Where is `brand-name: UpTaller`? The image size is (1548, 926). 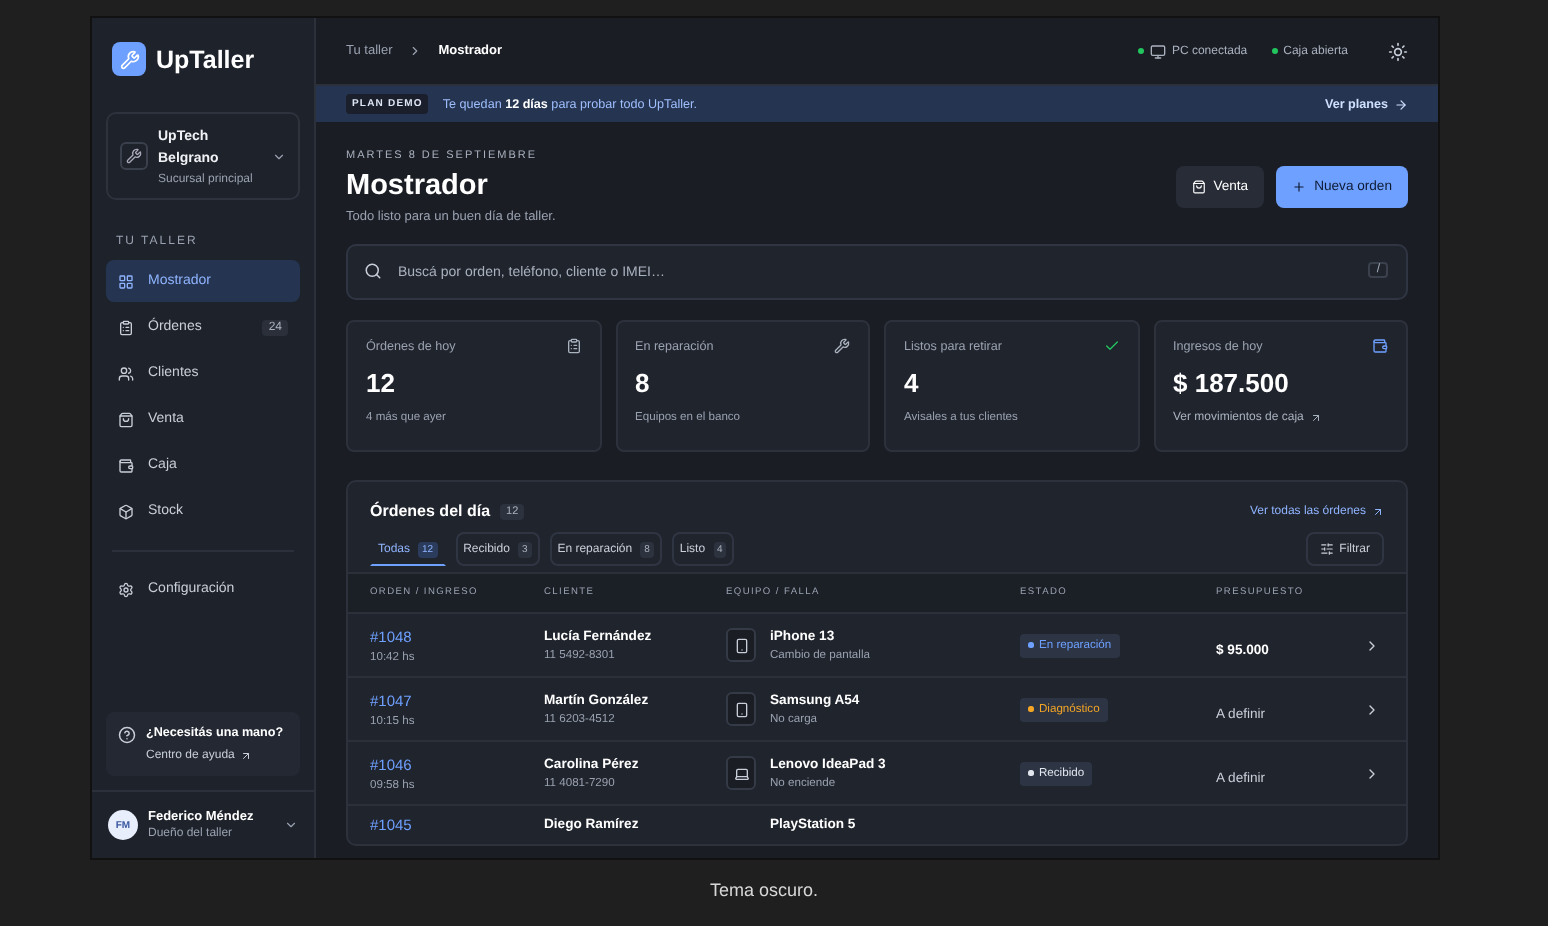
brand-name: UpTaller is located at coordinates (205, 59).